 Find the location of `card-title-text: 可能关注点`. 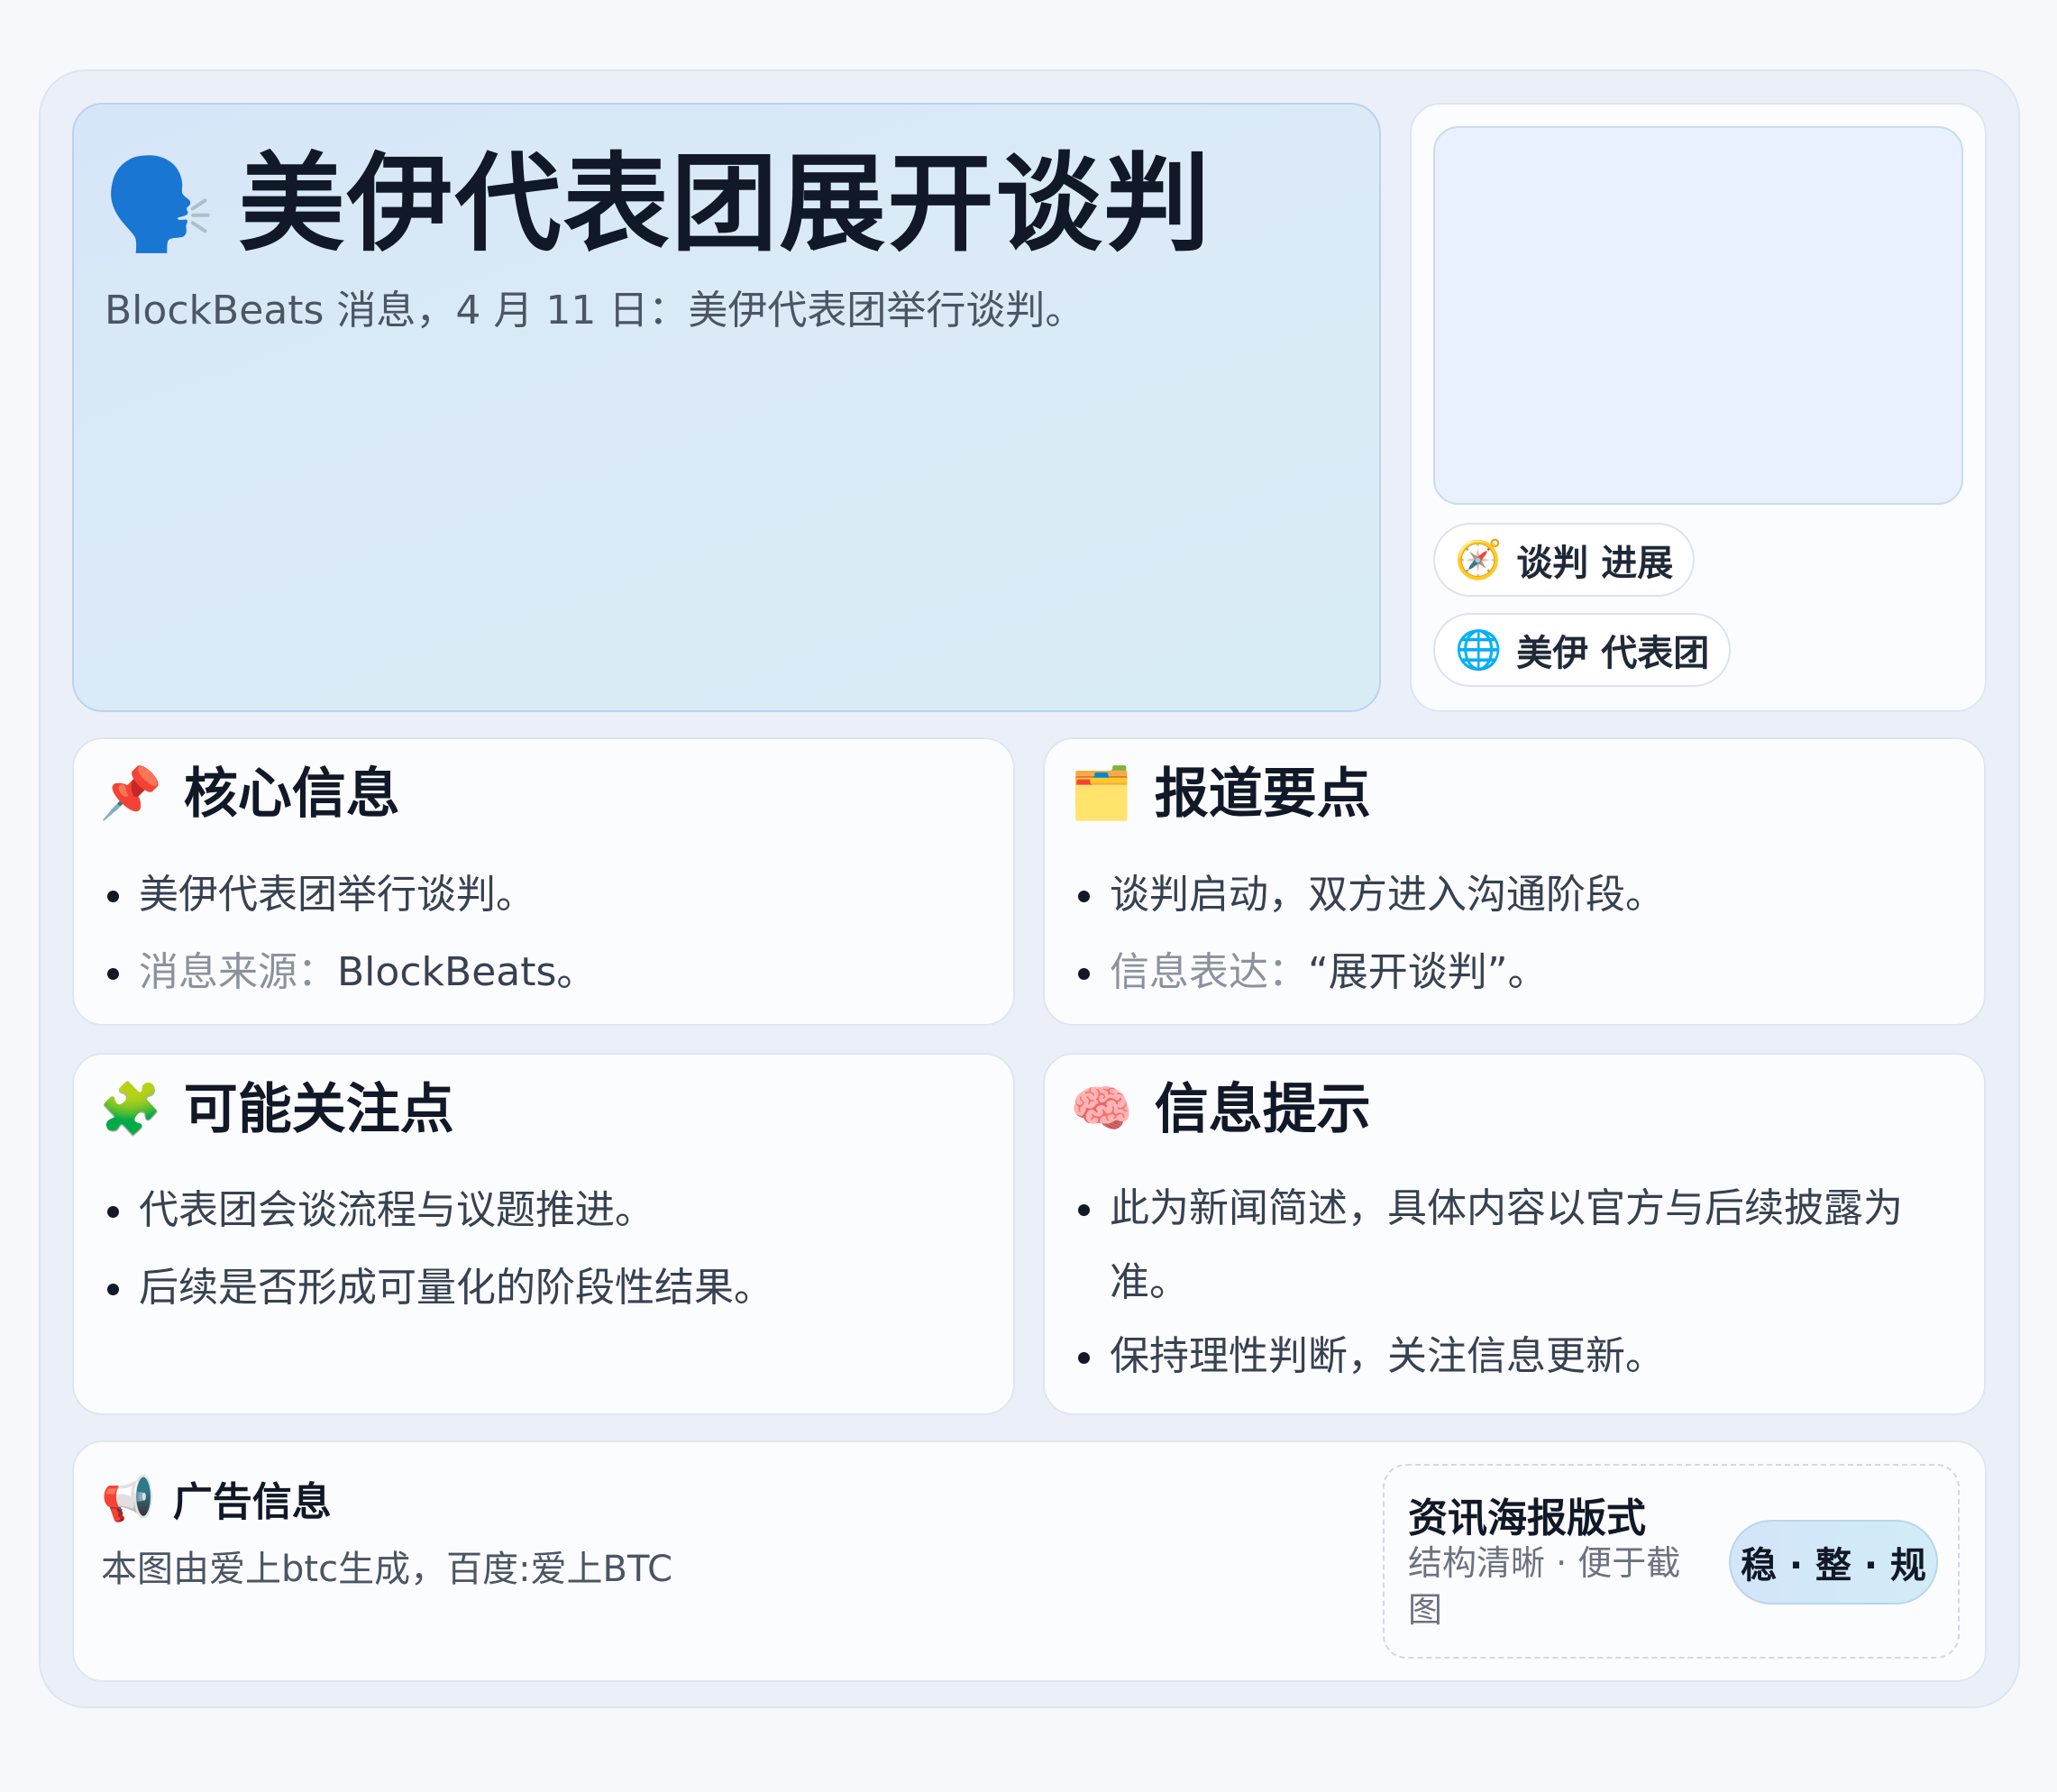

card-title-text: 可能关注点 is located at coordinates (318, 1109).